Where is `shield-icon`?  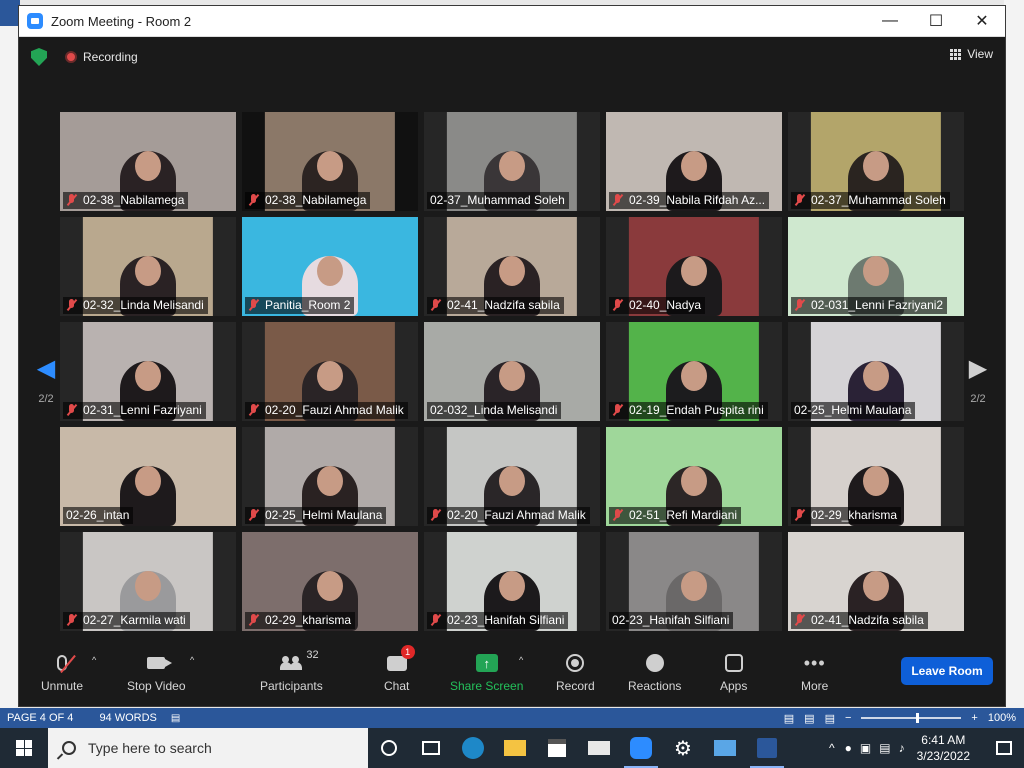 shield-icon is located at coordinates (39, 57).